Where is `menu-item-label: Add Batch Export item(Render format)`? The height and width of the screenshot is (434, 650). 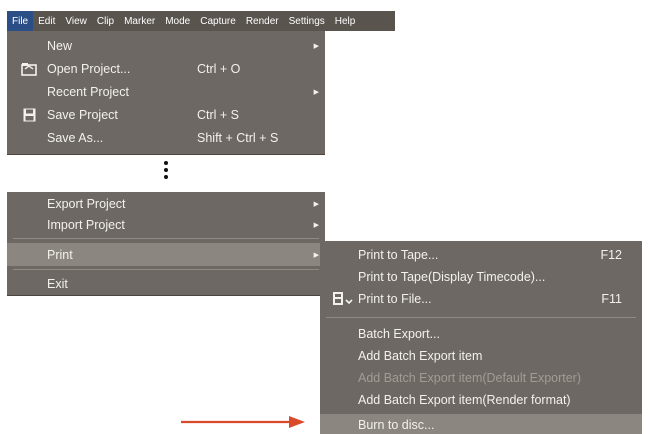 menu-item-label: Add Batch Export item(Render format) is located at coordinates (464, 400).